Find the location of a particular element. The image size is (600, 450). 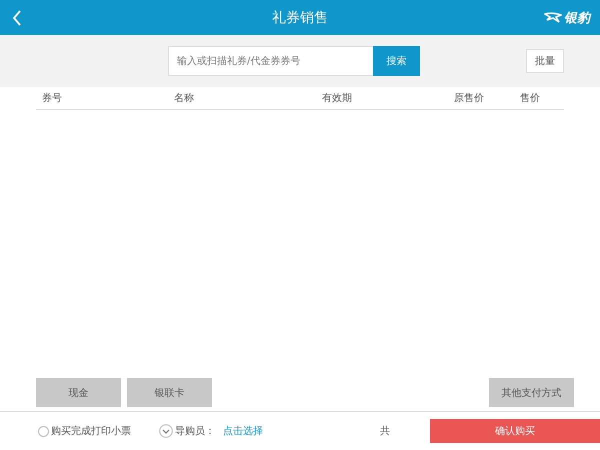

back-icon is located at coordinates (17, 18).